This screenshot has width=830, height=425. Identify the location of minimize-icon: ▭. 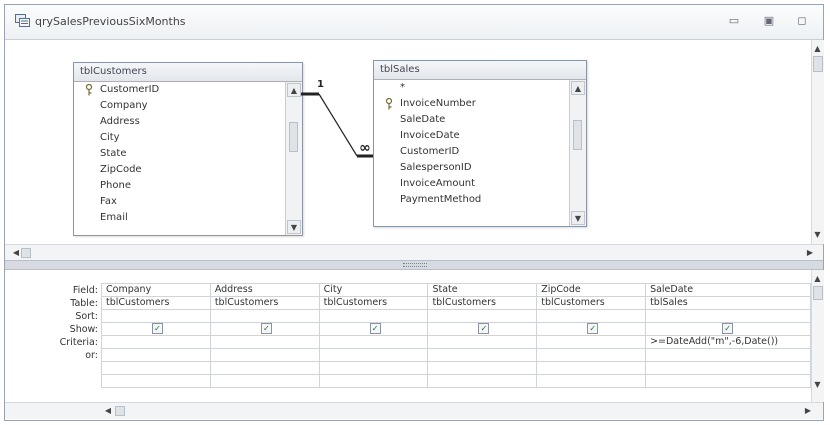
(734, 21).